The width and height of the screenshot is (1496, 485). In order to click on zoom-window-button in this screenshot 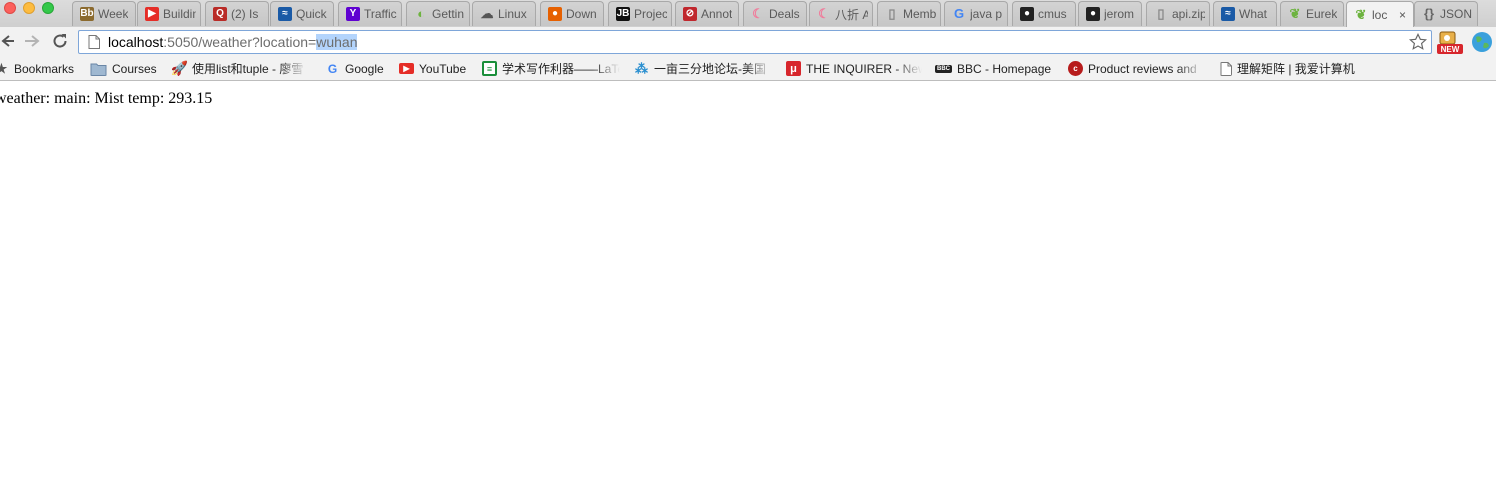, I will do `click(48, 8)`.